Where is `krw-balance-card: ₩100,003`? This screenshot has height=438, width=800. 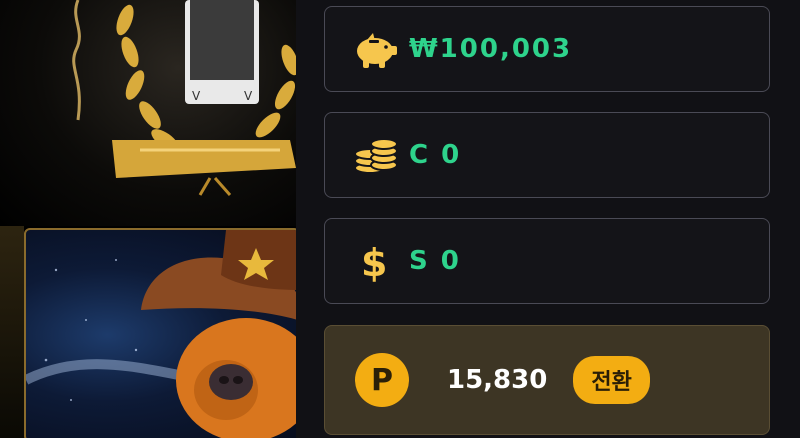 krw-balance-card: ₩100,003 is located at coordinates (547, 49).